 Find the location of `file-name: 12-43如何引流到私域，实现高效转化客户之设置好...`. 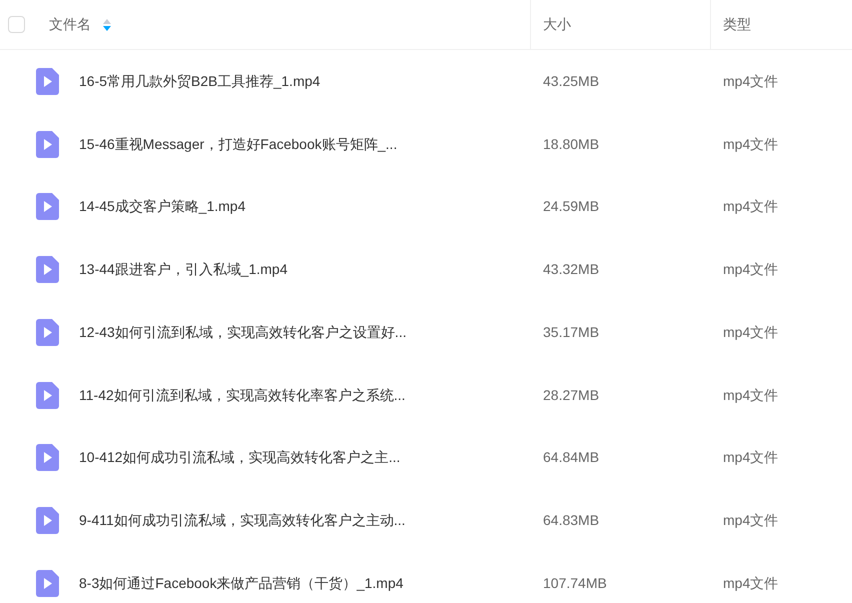

file-name: 12-43如何引流到私域，实现高效转化客户之设置好... is located at coordinates (242, 332).